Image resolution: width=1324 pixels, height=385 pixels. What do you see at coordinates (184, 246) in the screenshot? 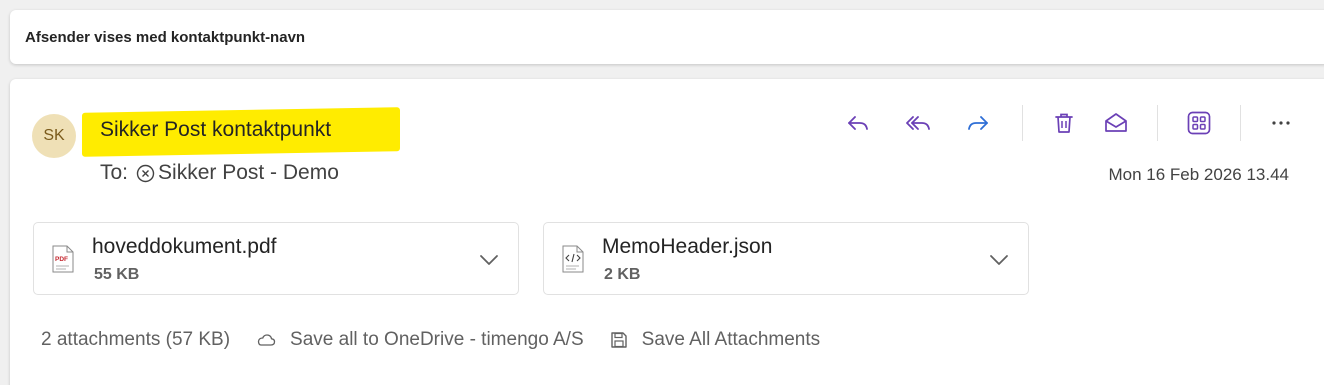
I see `attachment-name: hoveddokument.pdf` at bounding box center [184, 246].